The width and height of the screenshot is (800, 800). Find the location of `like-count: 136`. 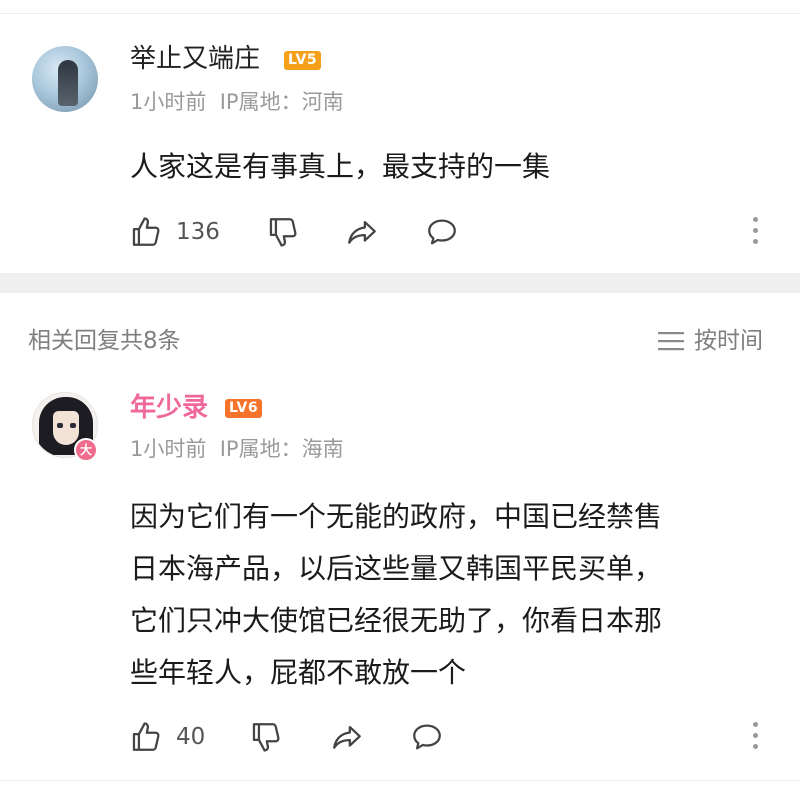

like-count: 136 is located at coordinates (198, 232).